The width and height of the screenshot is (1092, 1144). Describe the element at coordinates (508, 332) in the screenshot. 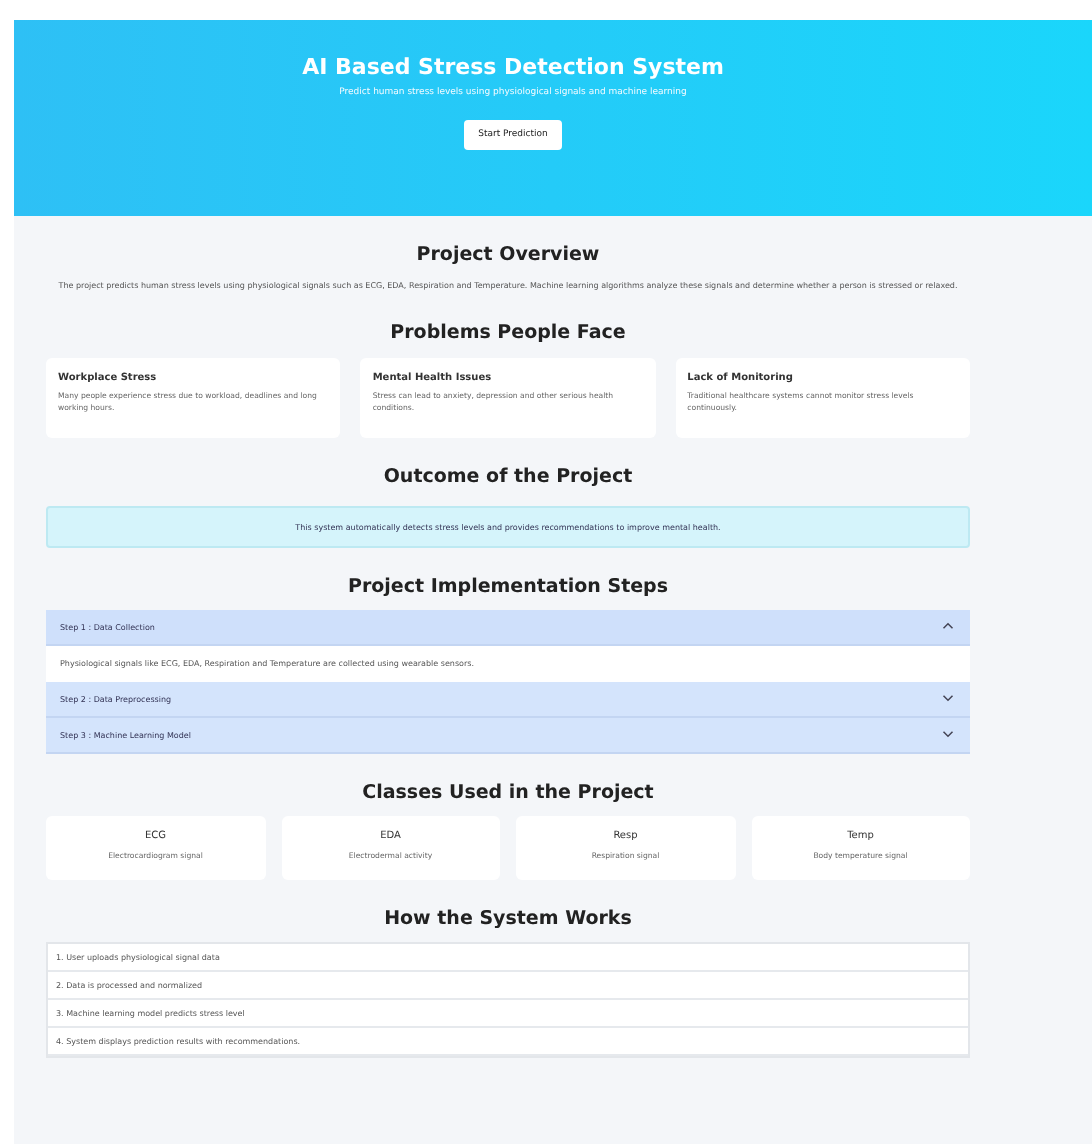

I see `section-heading: Problems People Face` at that location.